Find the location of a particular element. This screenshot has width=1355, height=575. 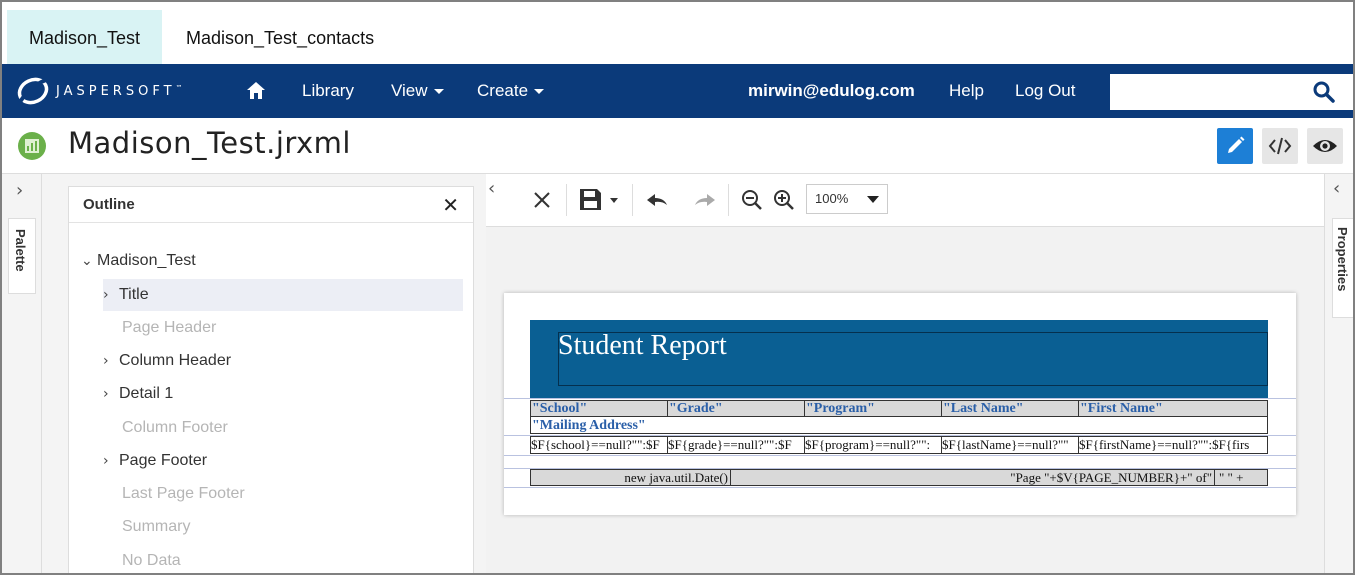

nav-help: Help is located at coordinates (966, 91).